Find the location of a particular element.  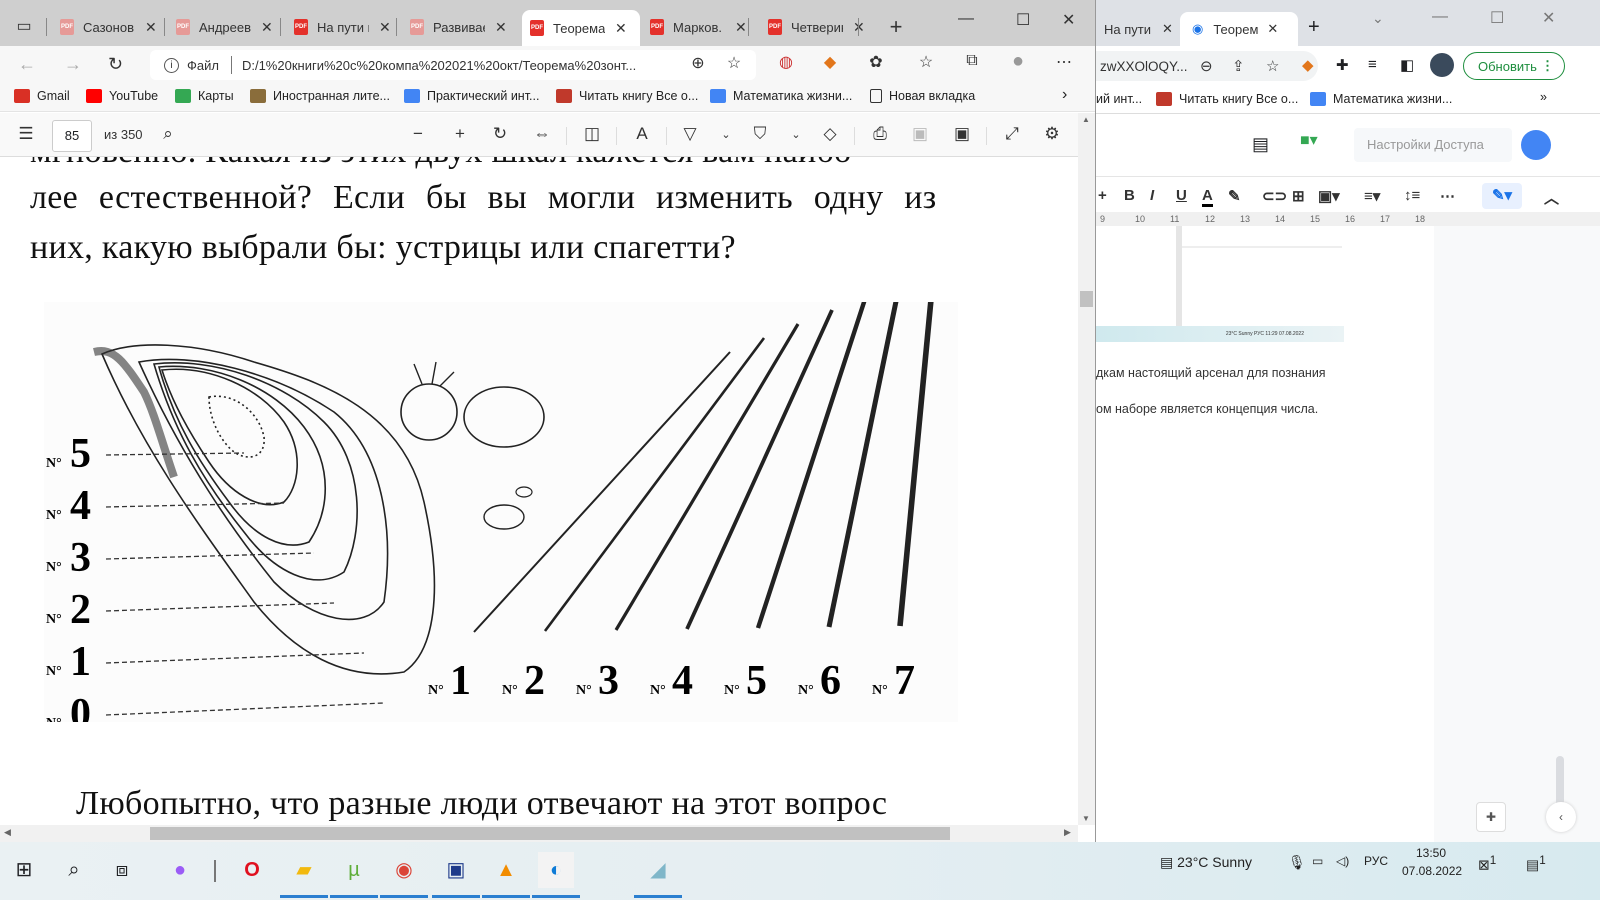

eraser-icon: ◇ is located at coordinates (830, 134).